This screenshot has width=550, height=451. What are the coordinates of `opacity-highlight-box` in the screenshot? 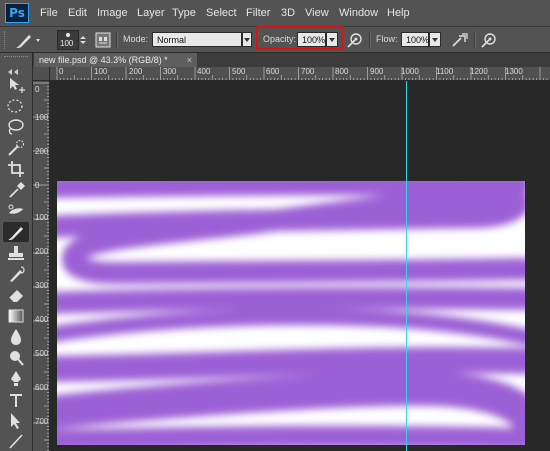 It's located at (299, 38).